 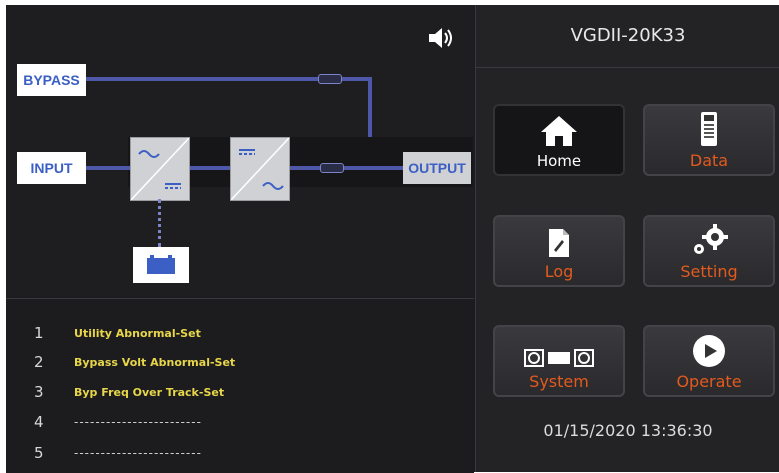 I want to click on alarm-number: 4, so click(x=39, y=422).